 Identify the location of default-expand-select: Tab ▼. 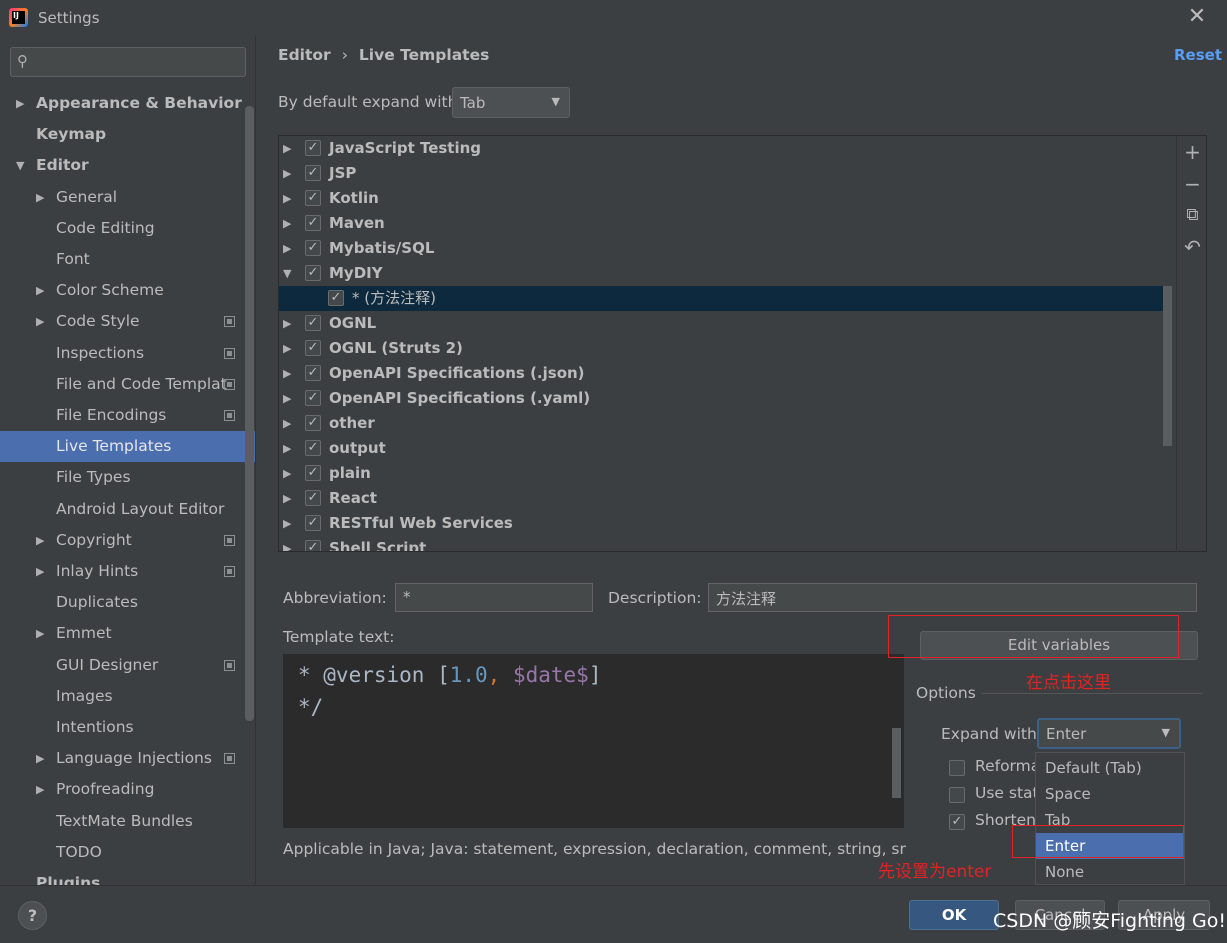
(511, 102).